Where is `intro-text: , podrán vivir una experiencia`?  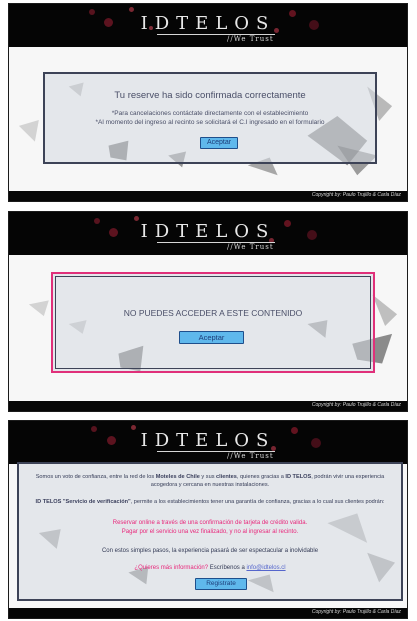
intro-text: , podrán vivir una experiencia is located at coordinates (348, 477).